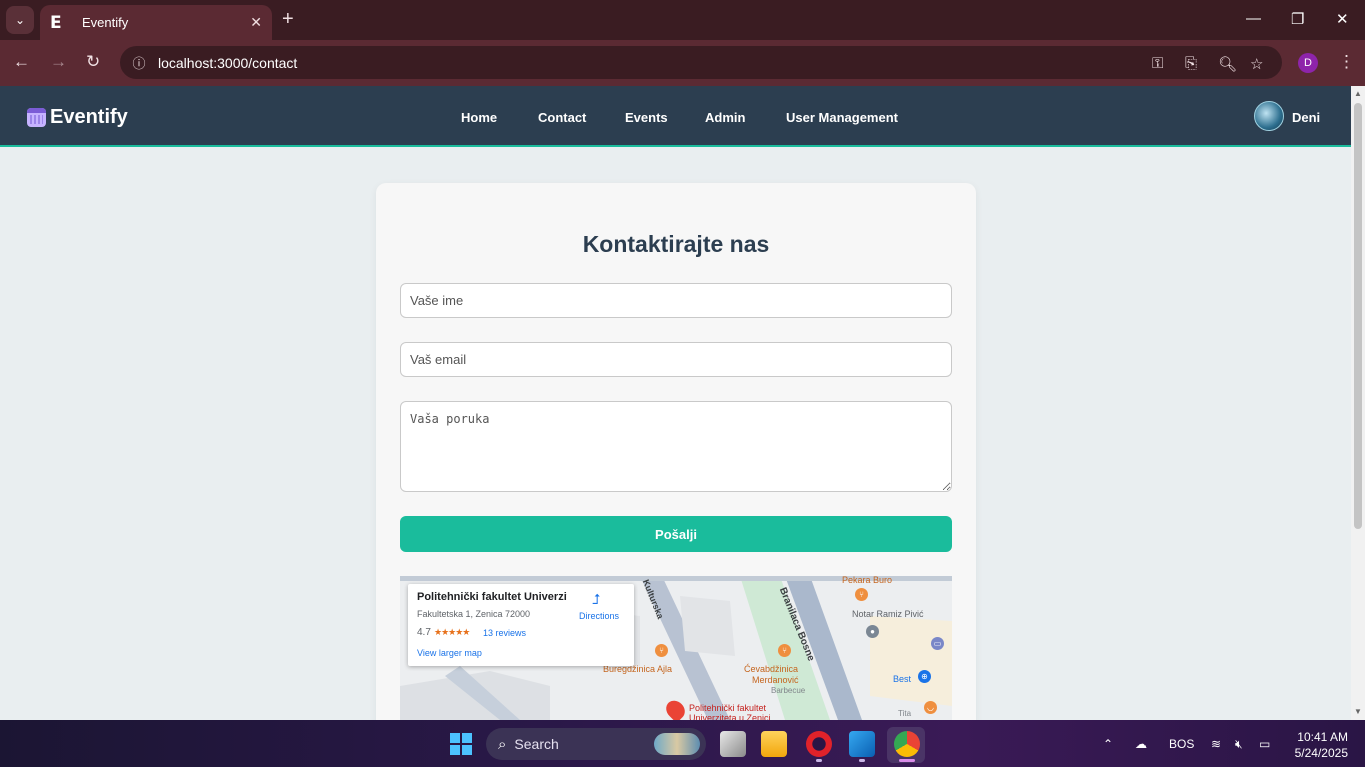 Image resolution: width=1365 pixels, height=767 pixels. Describe the element at coordinates (227, 63) in the screenshot. I see `url-text: localhost:3000/contact` at that location.